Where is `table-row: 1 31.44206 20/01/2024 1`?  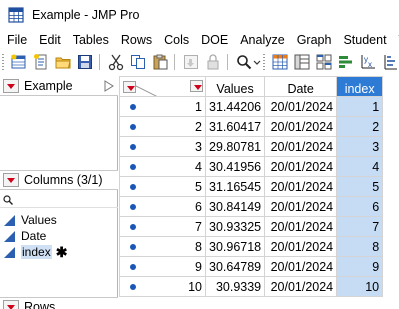 table-row: 1 31.44206 20/01/2024 1 is located at coordinates (251, 106).